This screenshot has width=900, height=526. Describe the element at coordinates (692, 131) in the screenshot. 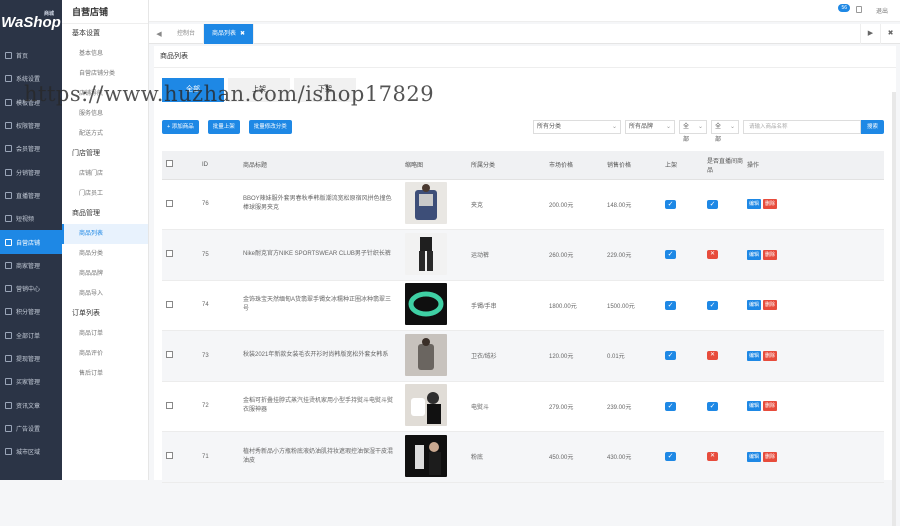

I see `status-select-1: 全部 ⌄` at that location.